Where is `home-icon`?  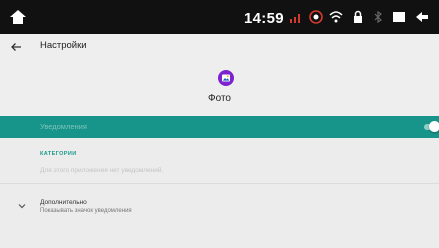 home-icon is located at coordinates (18, 17).